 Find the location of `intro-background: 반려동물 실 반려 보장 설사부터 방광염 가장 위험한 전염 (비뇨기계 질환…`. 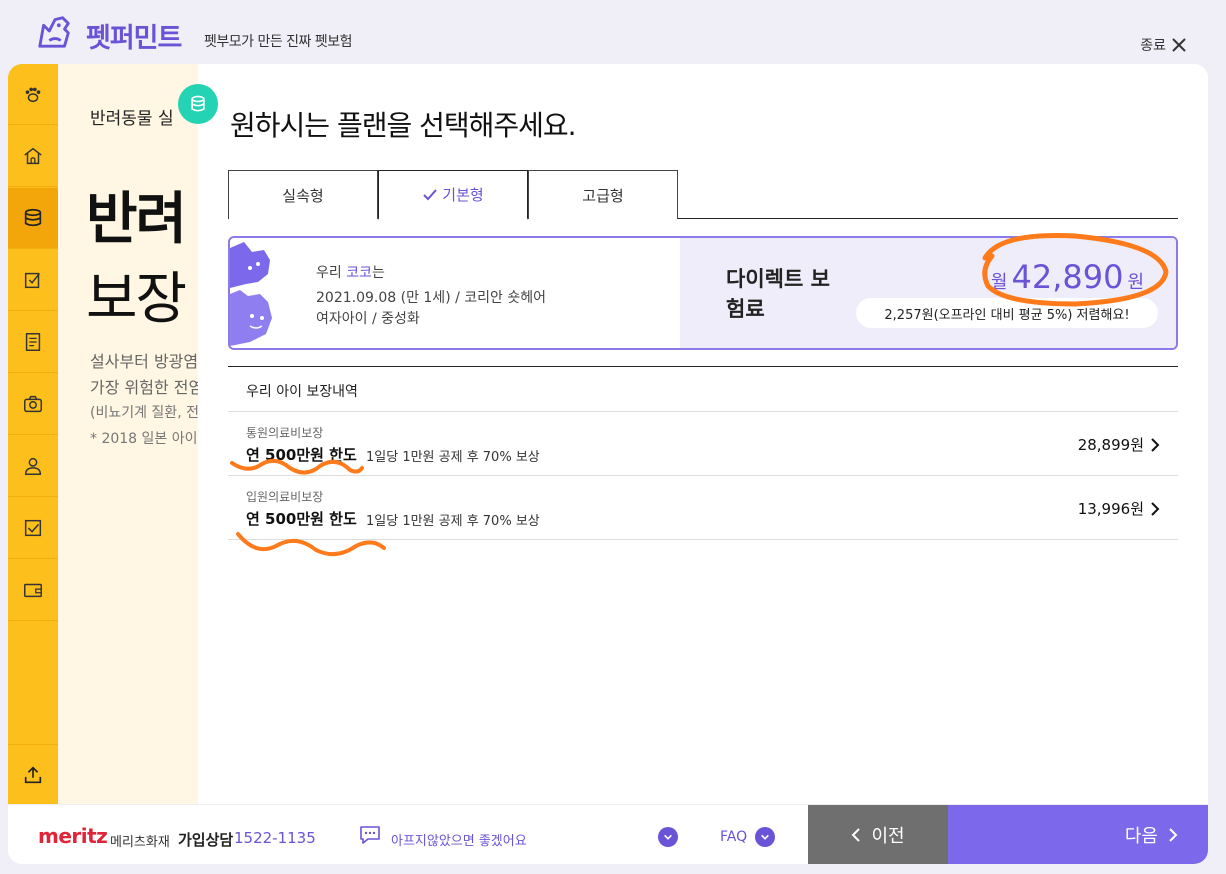

intro-background: 반려동물 실 반려 보장 설사부터 방광염 가장 위험한 전염 (비뇨기계 질환… is located at coordinates (128, 434).